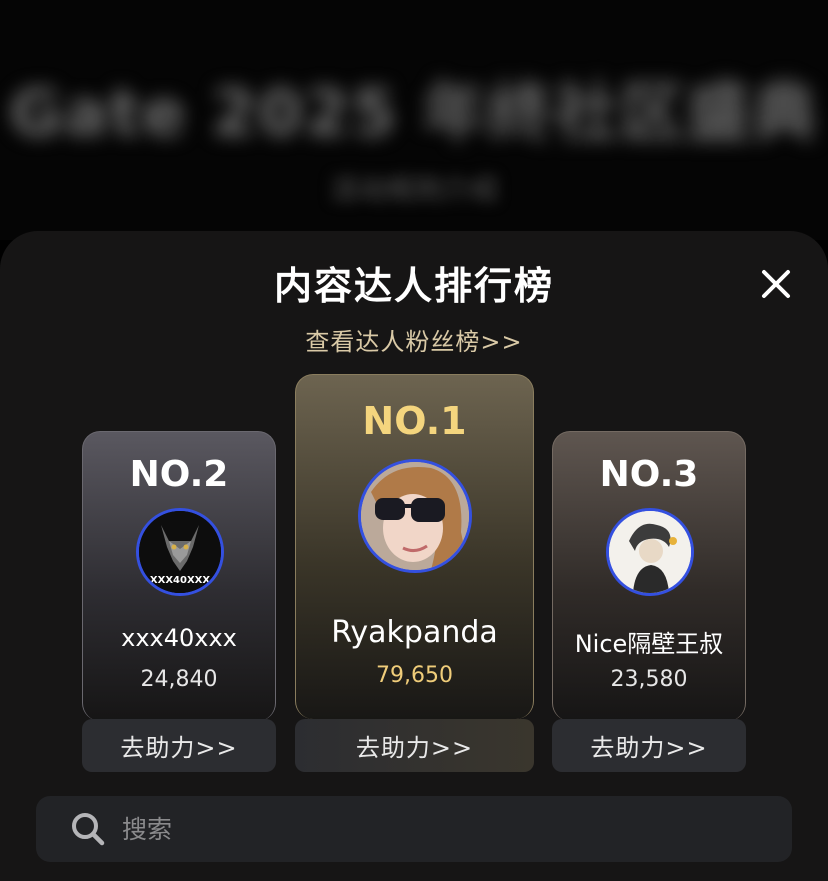 The height and width of the screenshot is (881, 828). Describe the element at coordinates (414, 745) in the screenshot. I see `support-button-1: 去助力>>` at that location.